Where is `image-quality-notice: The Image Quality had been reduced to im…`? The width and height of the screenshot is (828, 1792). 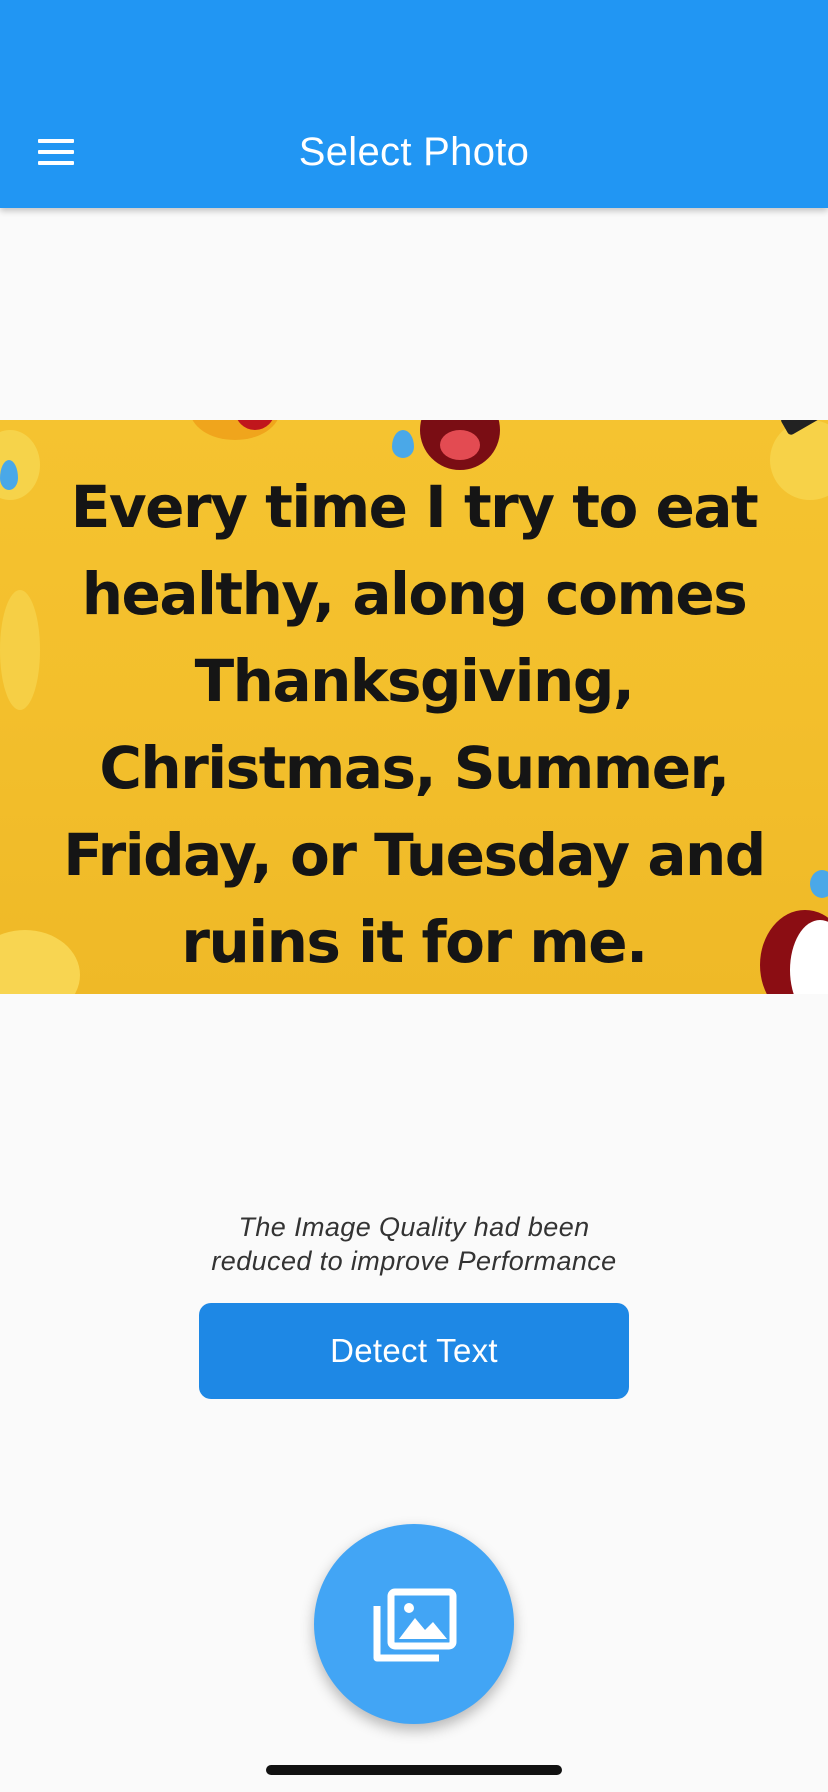
image-quality-notice: The Image Quality had been reduced to im… is located at coordinates (414, 1244).